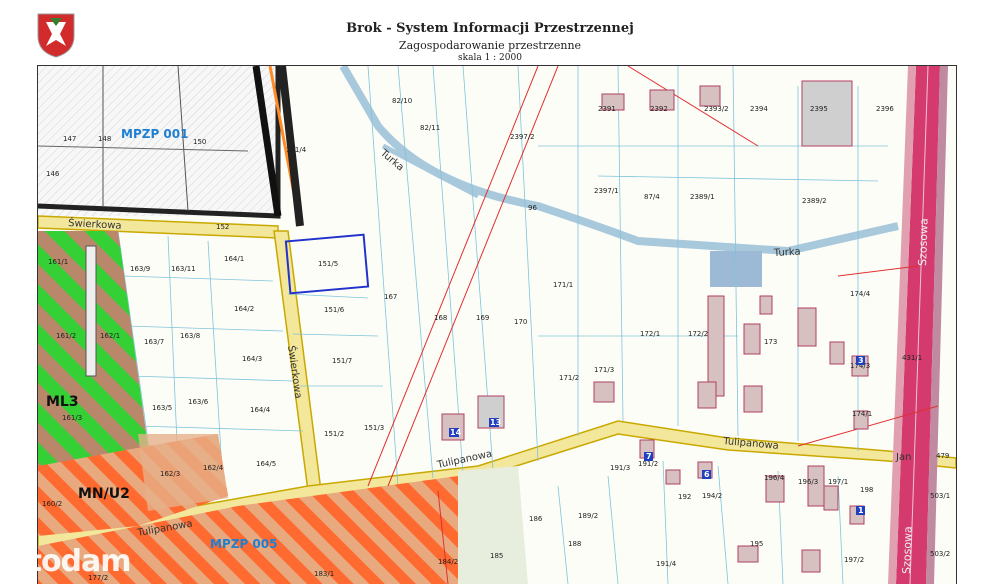  Describe the element at coordinates (563, 285) in the screenshot. I see `parcel-label: 171/1` at that location.